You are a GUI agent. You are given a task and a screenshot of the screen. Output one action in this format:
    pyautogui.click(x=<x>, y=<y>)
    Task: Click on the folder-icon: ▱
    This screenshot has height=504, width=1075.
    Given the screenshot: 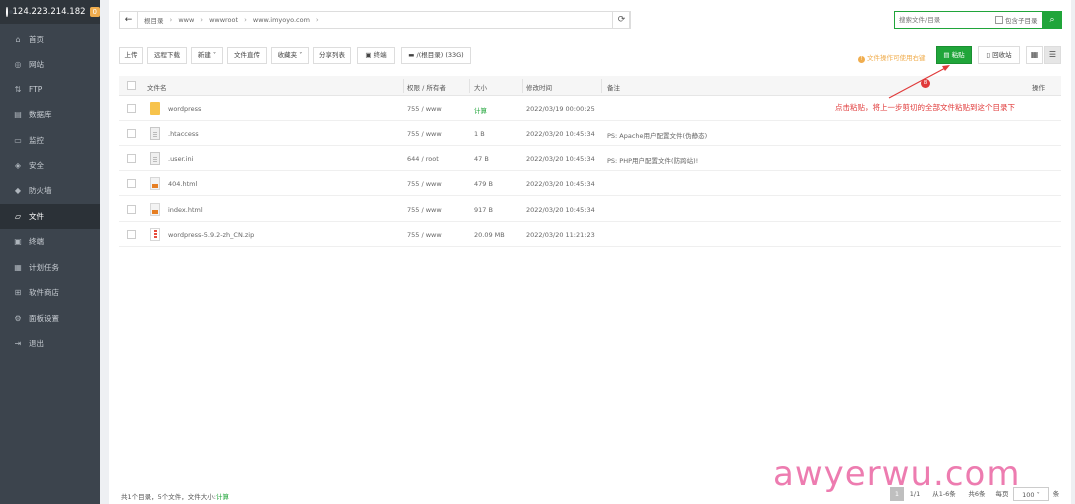 What is the action you would take?
    pyautogui.click(x=18, y=216)
    